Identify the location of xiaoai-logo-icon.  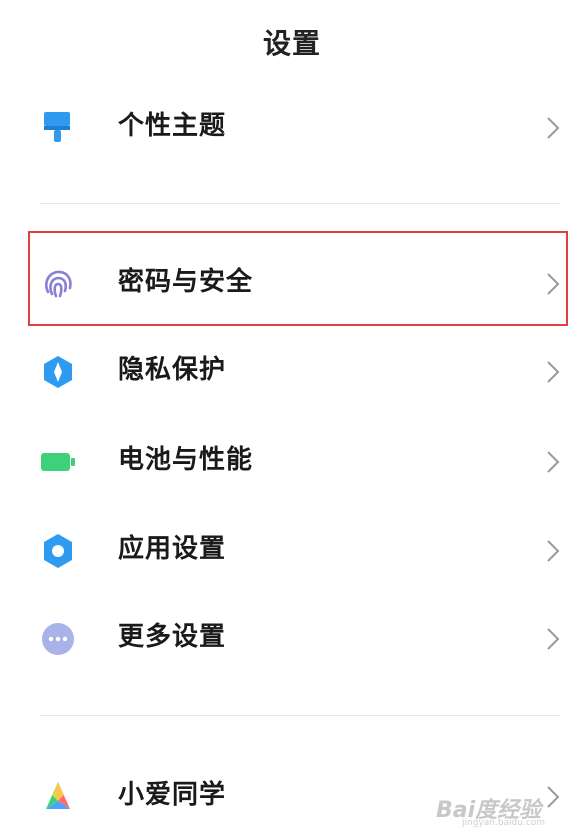
(58, 795).